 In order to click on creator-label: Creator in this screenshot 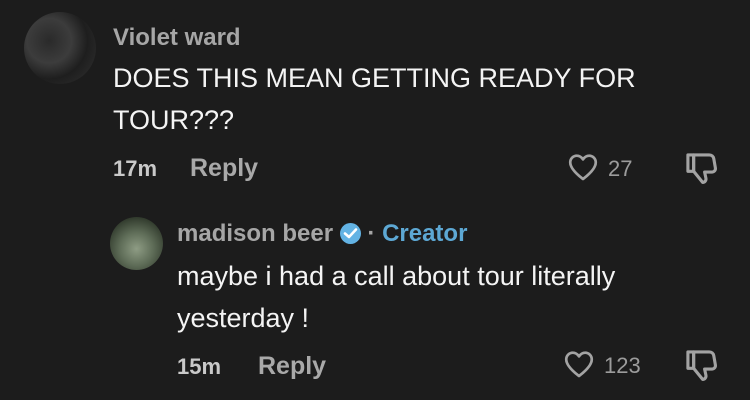, I will do `click(425, 233)`.